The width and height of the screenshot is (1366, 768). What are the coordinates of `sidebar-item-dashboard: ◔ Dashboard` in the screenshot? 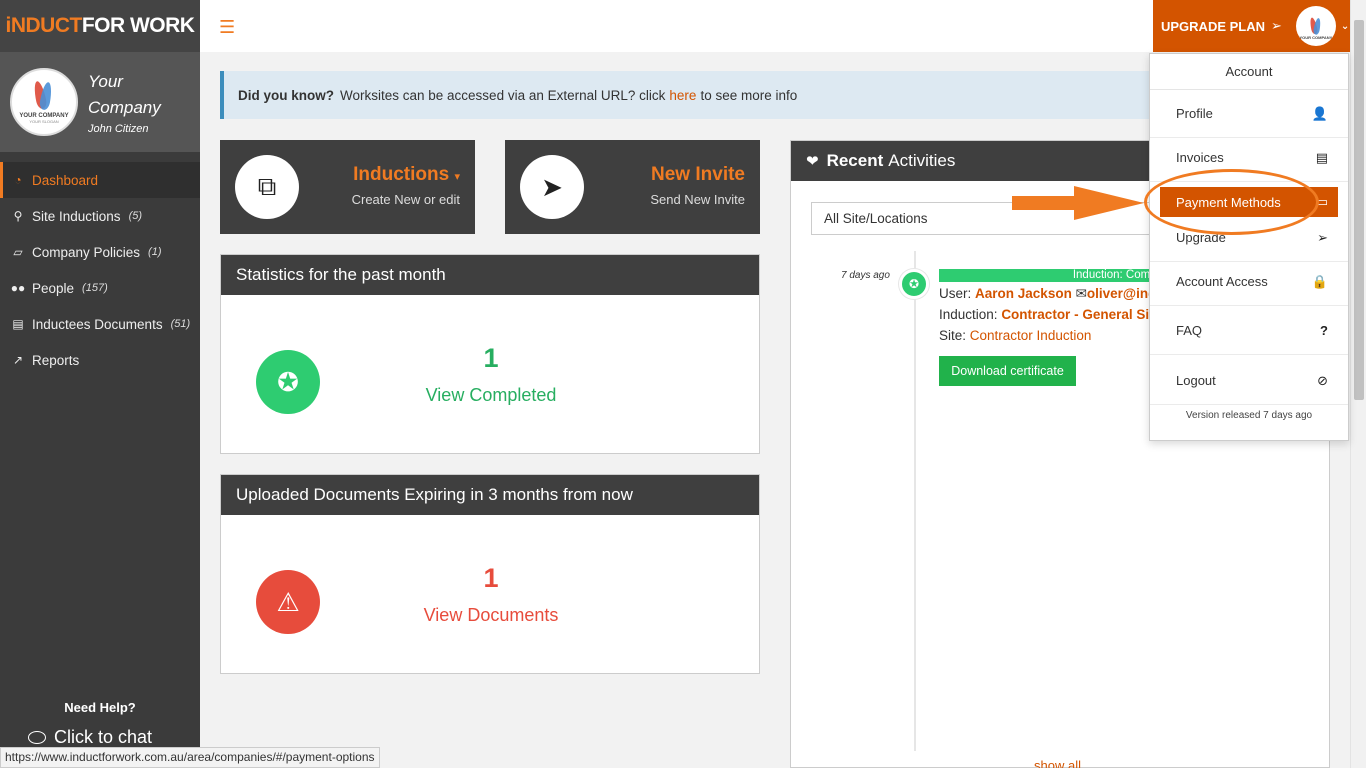 It's located at (100, 180).